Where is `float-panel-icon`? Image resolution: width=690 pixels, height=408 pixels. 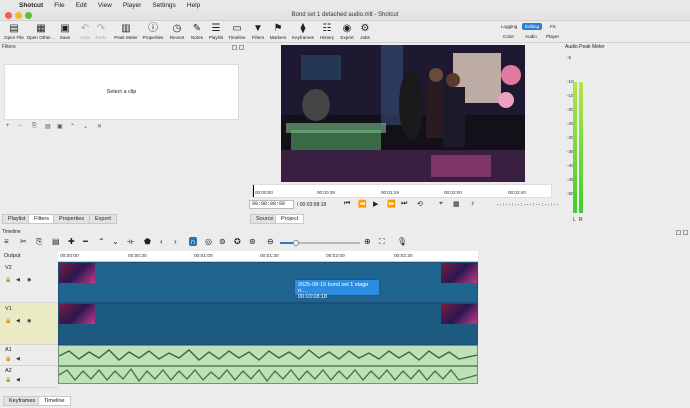
float-panel-icon is located at coordinates (234, 47).